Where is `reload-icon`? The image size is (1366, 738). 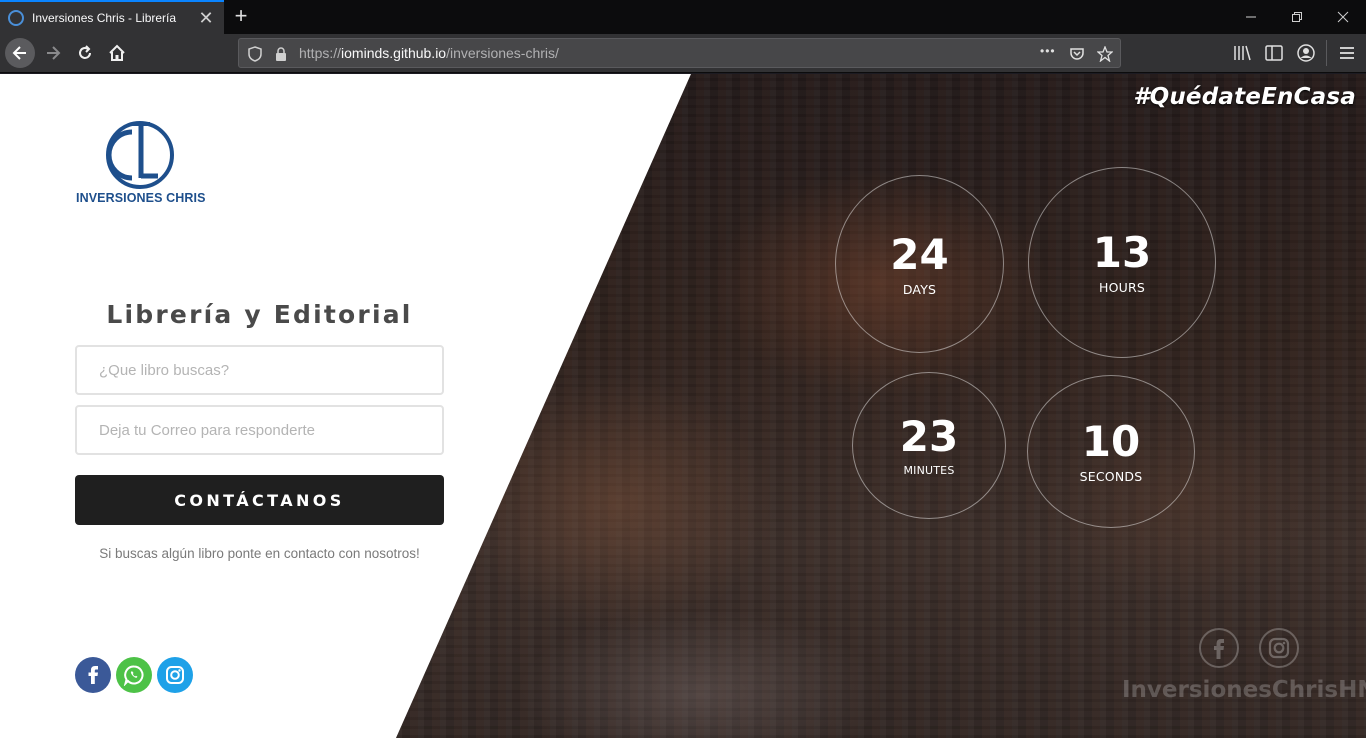
reload-icon is located at coordinates (85, 52).